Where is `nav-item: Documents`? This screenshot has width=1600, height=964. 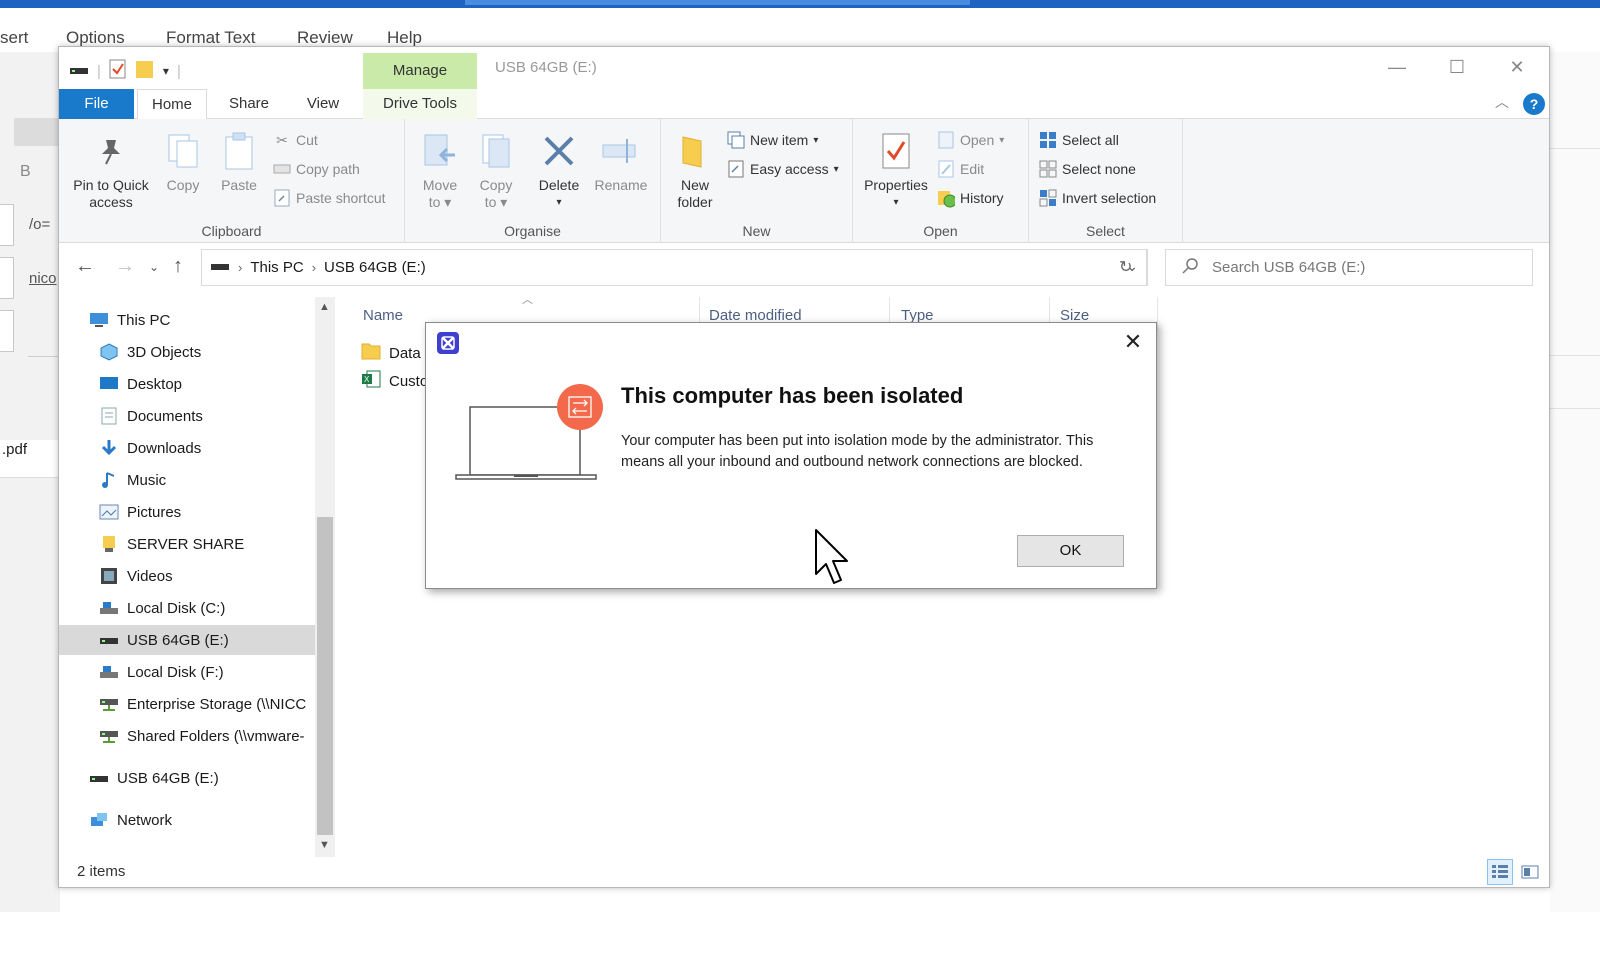
nav-item: Documents is located at coordinates (207, 416).